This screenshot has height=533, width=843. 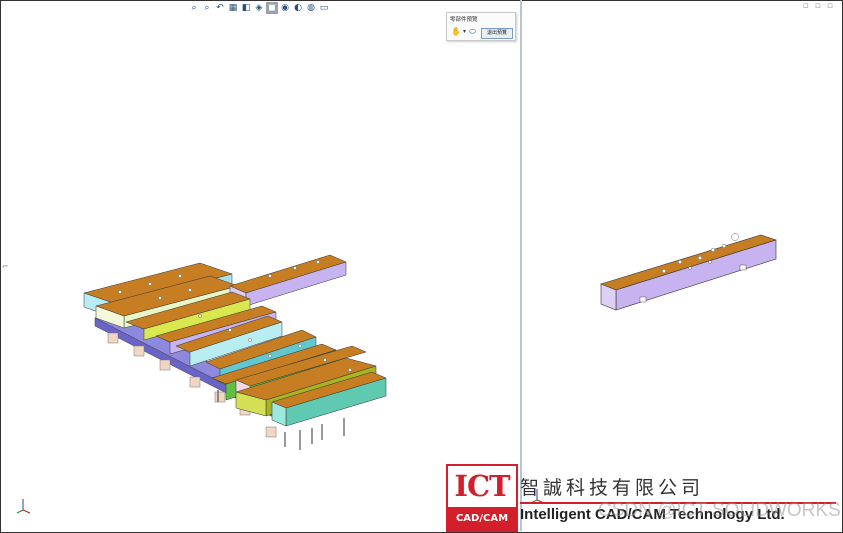 I want to click on maximize-icon: ▫, so click(x=830, y=6).